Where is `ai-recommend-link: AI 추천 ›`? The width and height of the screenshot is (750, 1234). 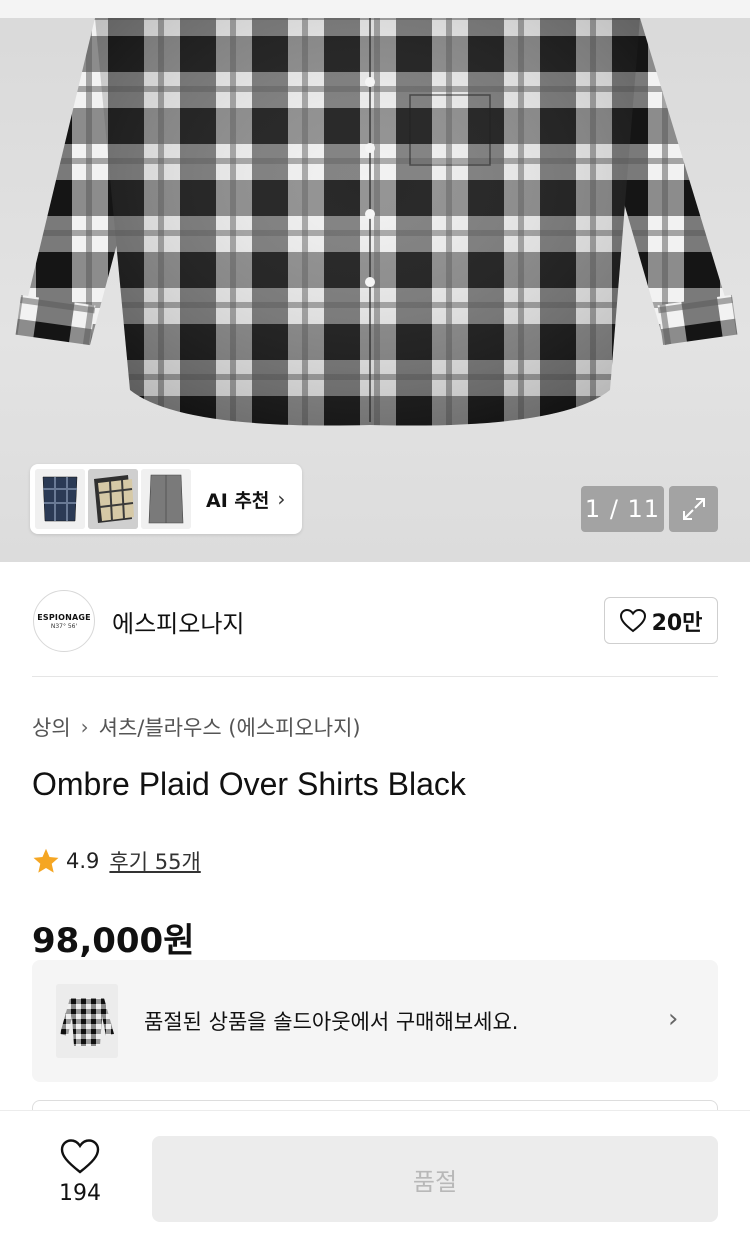 ai-recommend-link: AI 추천 › is located at coordinates (245, 499).